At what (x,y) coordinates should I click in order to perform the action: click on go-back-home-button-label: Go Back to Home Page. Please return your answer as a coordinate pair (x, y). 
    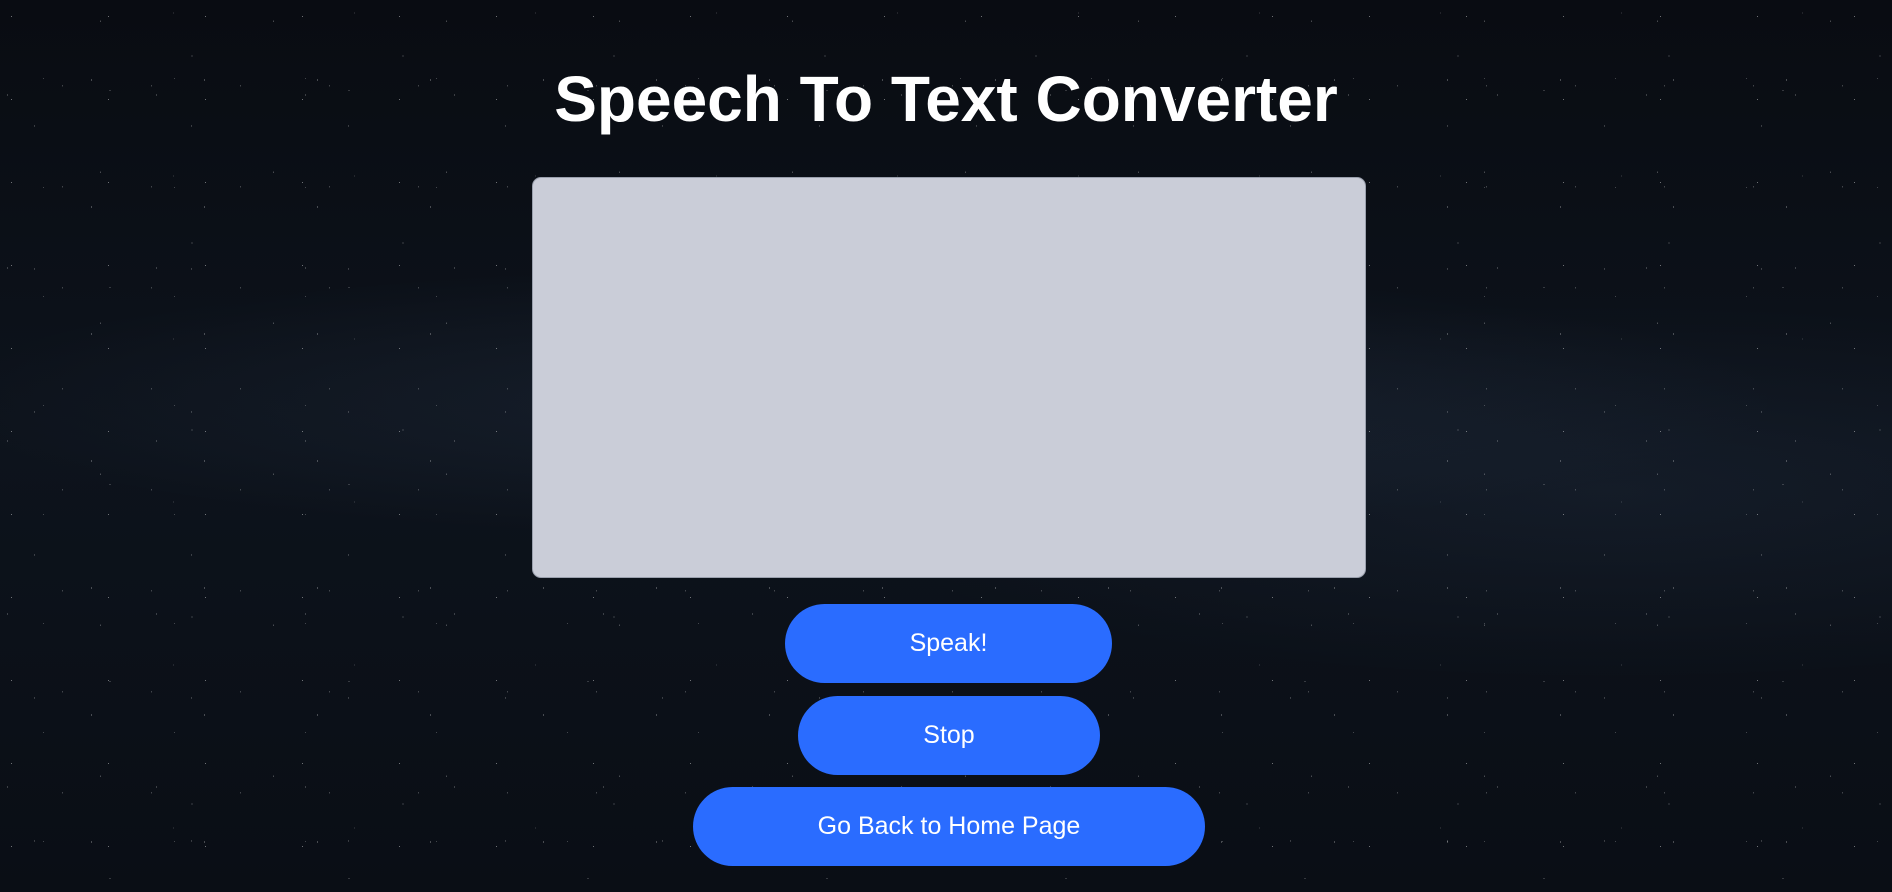
    Looking at the image, I should click on (949, 826).